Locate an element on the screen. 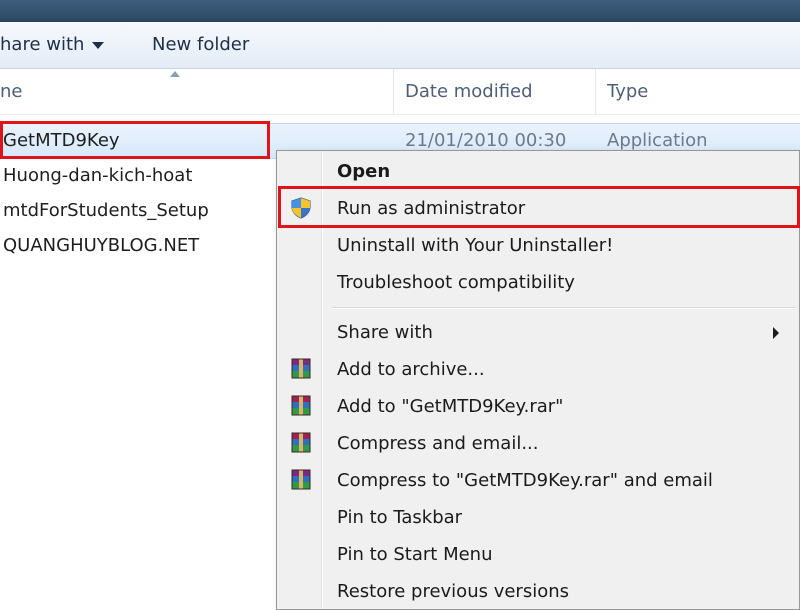  menu-item-uninstall: Uninstall with Your Uninstaller! is located at coordinates (538, 245).